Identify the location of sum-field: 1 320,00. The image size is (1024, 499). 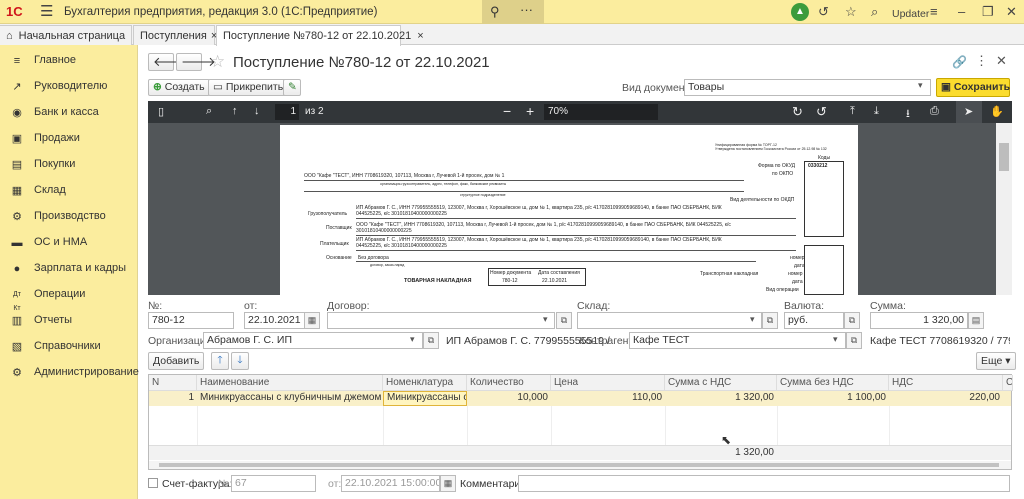
(919, 320).